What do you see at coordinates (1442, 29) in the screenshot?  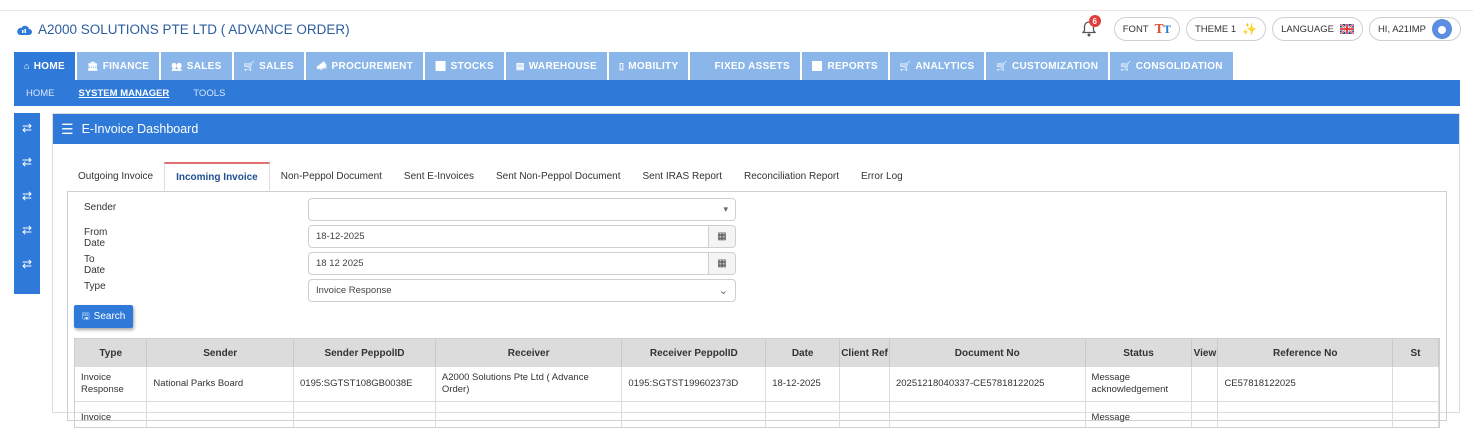 I see `user-avatar-icon` at bounding box center [1442, 29].